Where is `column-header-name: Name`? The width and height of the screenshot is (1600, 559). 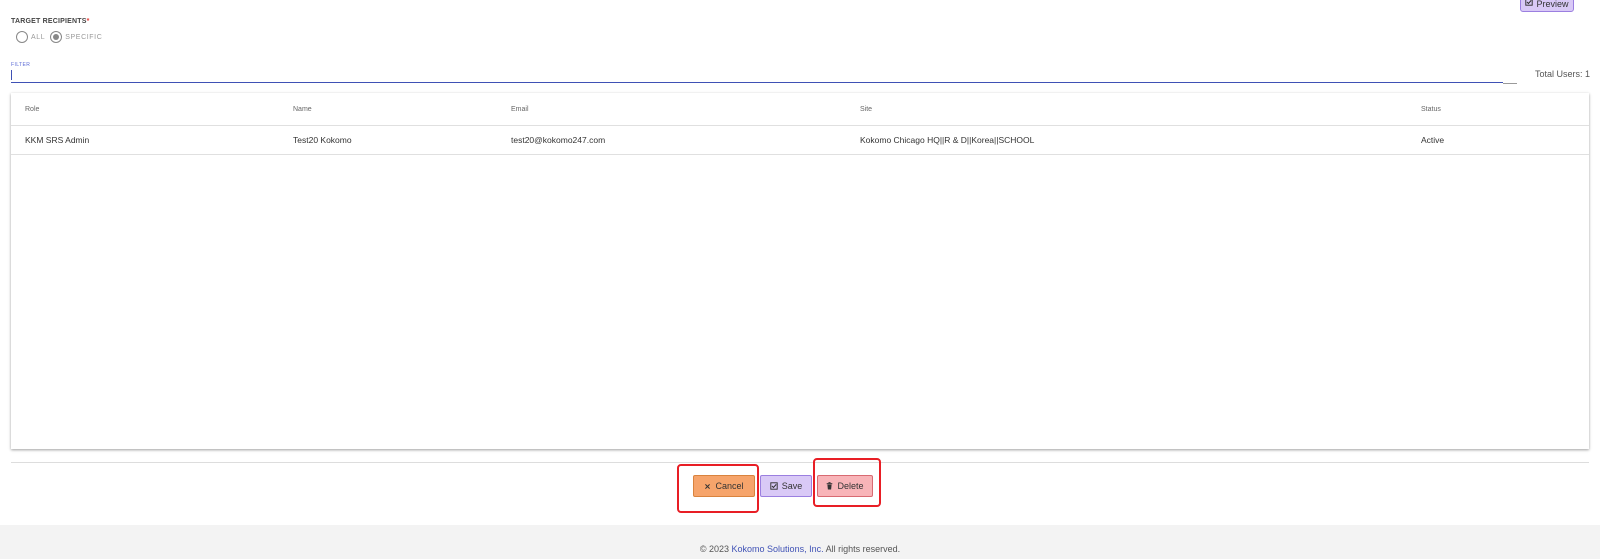
column-header-name: Name is located at coordinates (302, 109).